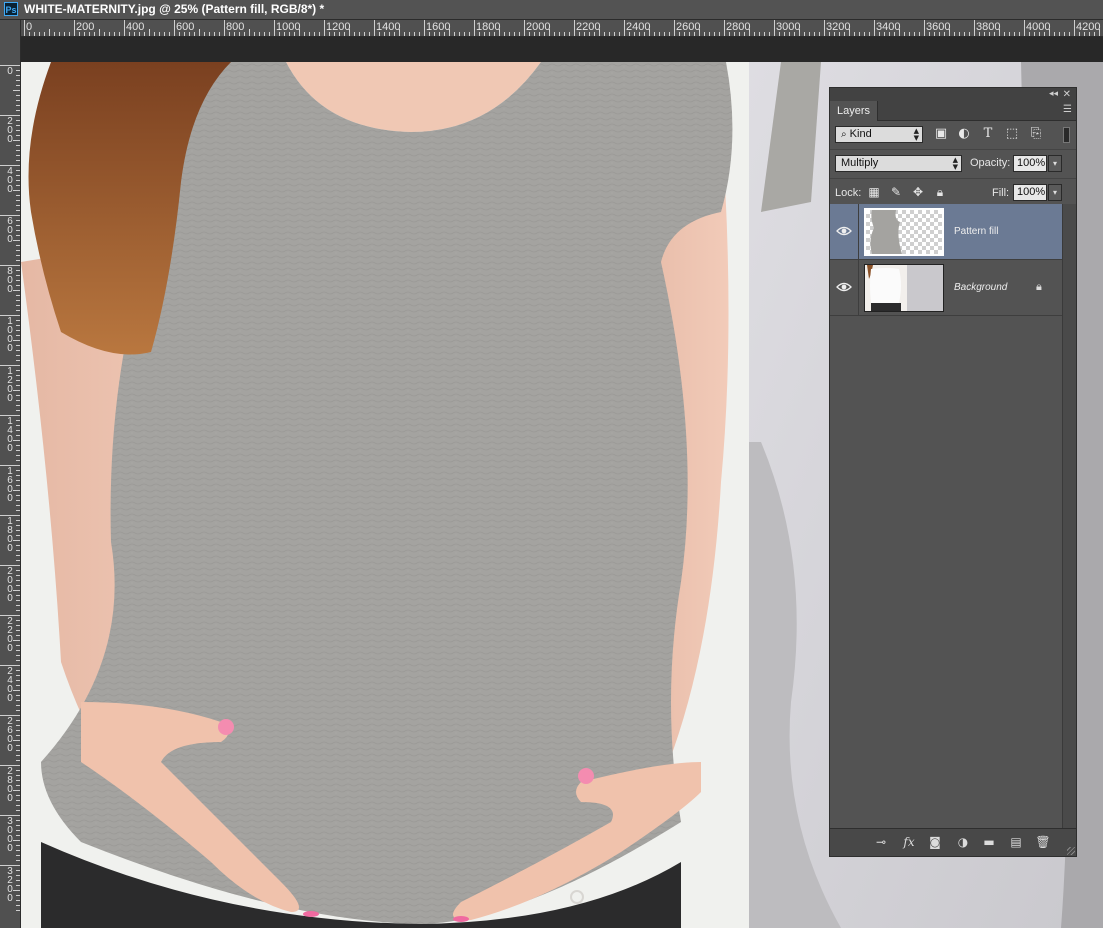 Image resolution: width=1103 pixels, height=928 pixels. I want to click on close-panel-icon: ✕, so click(1067, 94).